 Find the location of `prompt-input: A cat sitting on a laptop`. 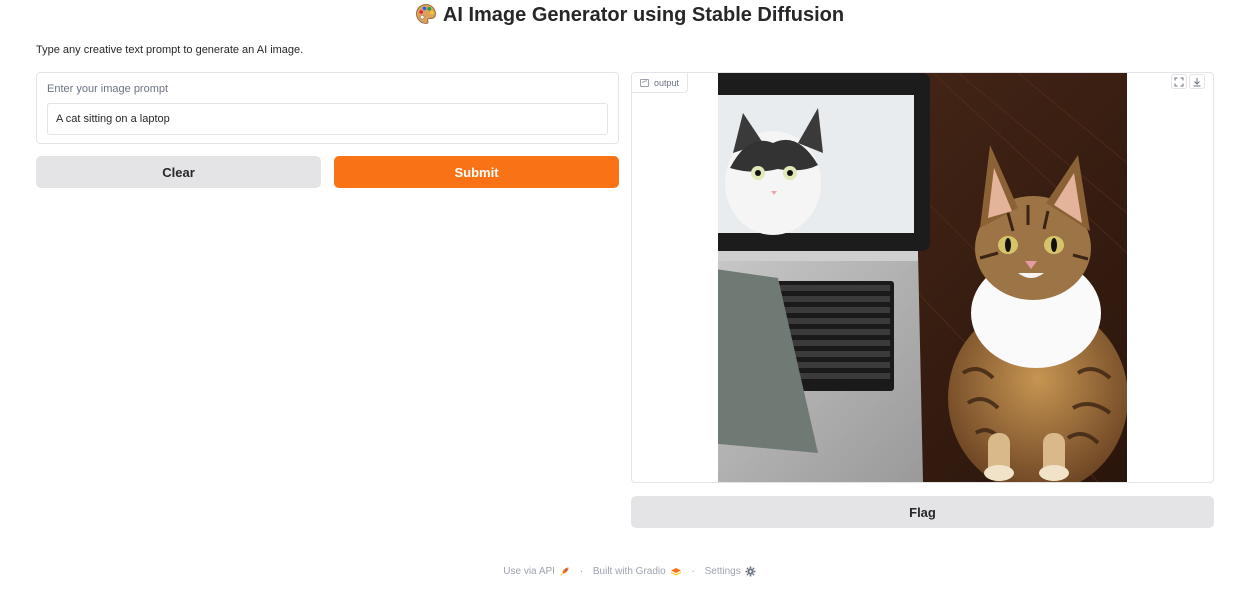

prompt-input: A cat sitting on a laptop is located at coordinates (327, 119).